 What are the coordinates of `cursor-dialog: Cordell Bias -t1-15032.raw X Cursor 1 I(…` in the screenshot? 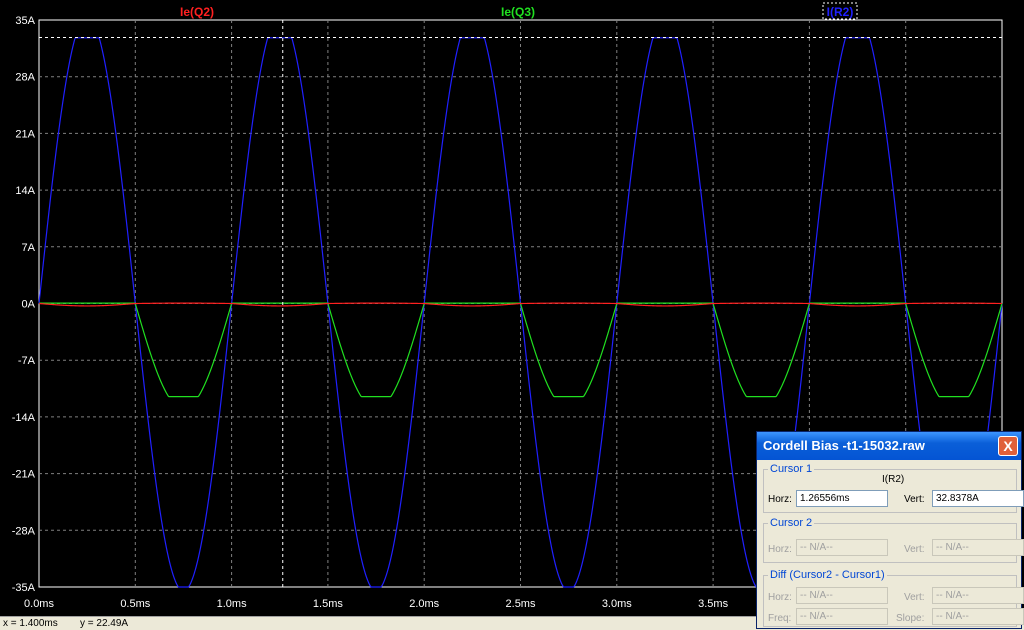 It's located at (890, 530).